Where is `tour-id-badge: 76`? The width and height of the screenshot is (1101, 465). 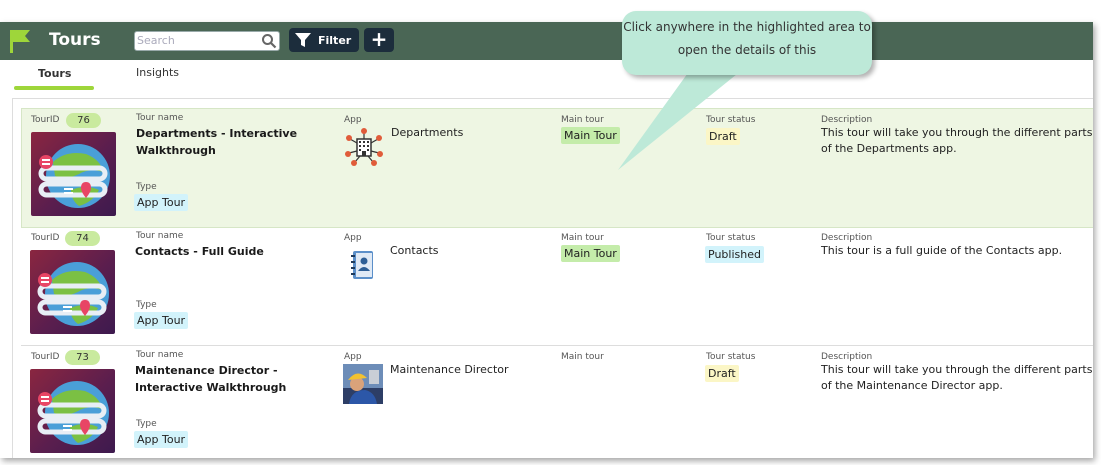 tour-id-badge: 76 is located at coordinates (83, 120).